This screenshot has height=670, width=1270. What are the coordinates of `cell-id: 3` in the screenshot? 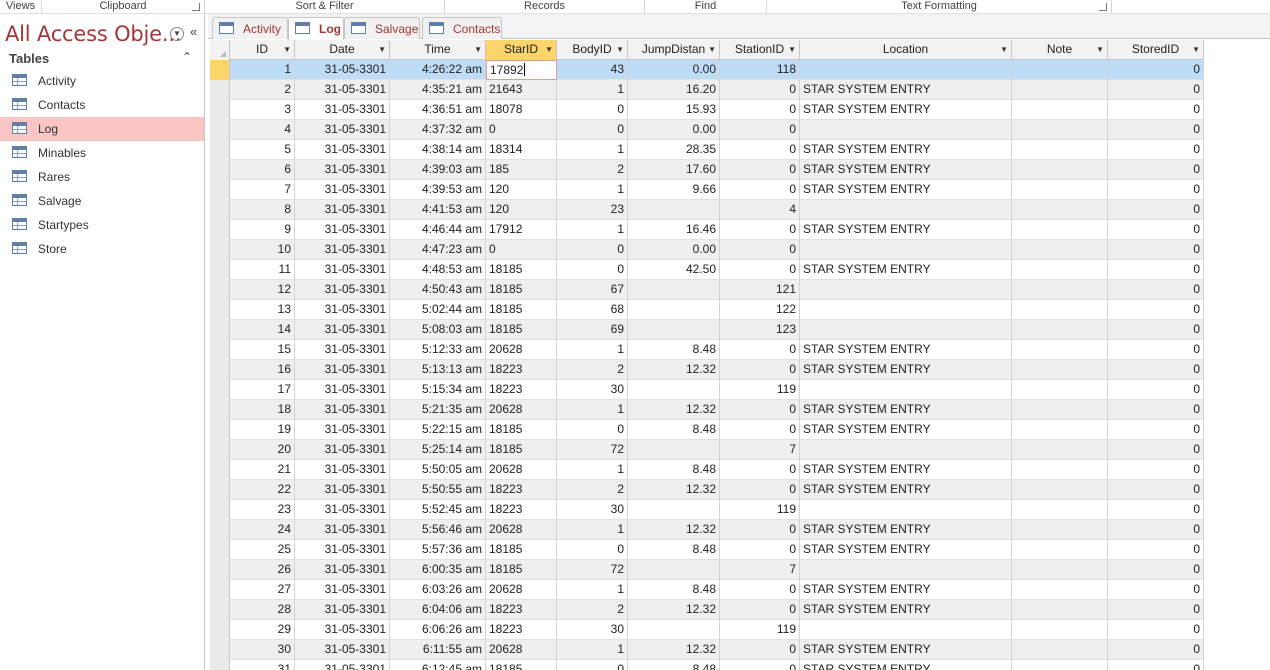 It's located at (262, 110).